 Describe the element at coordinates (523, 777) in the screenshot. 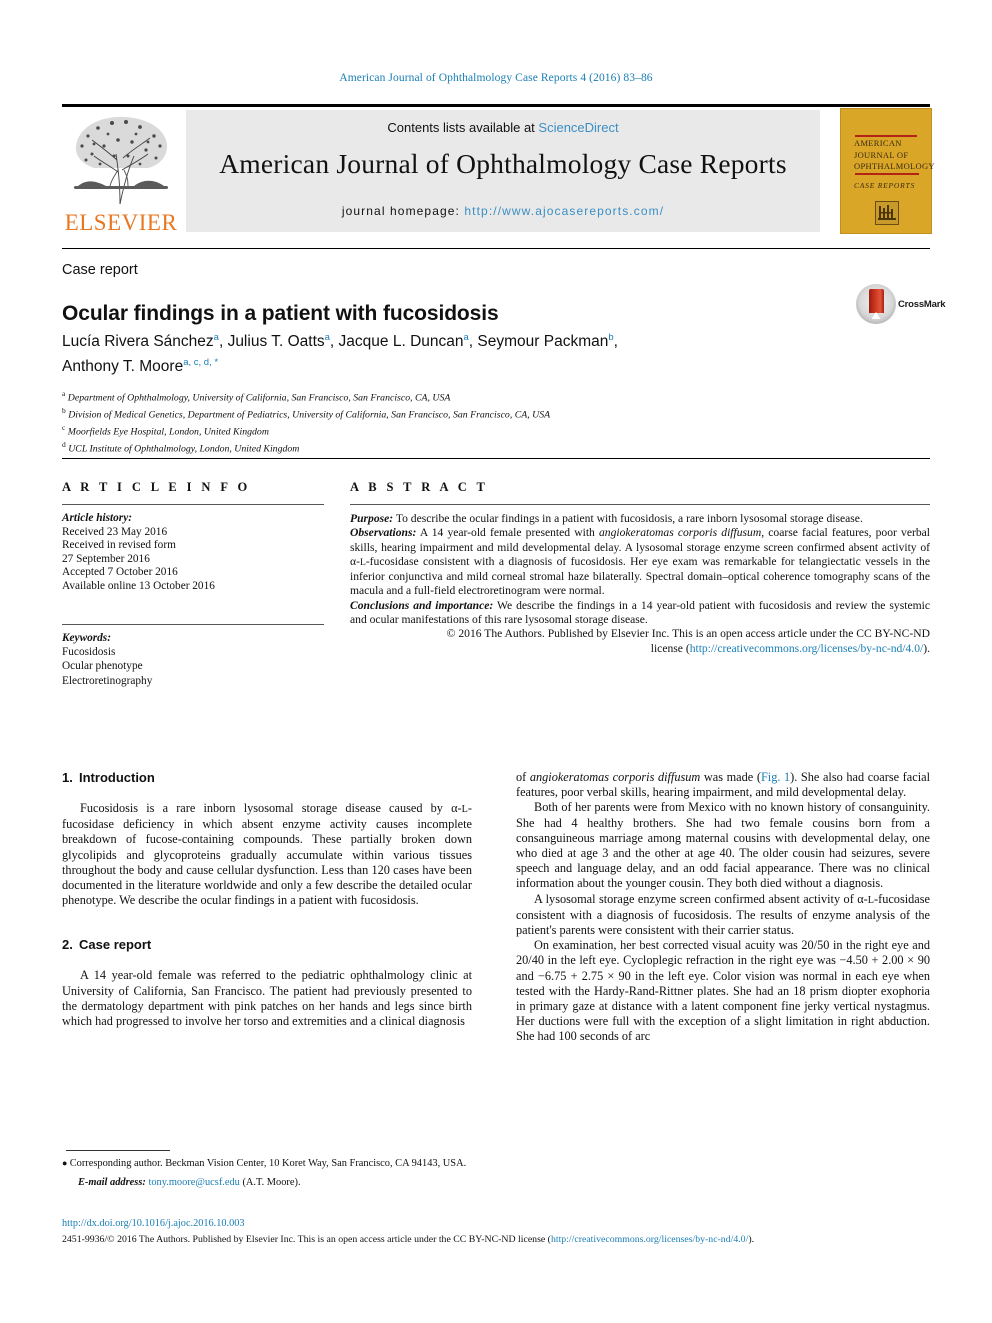

I see `p1-pre: of` at that location.